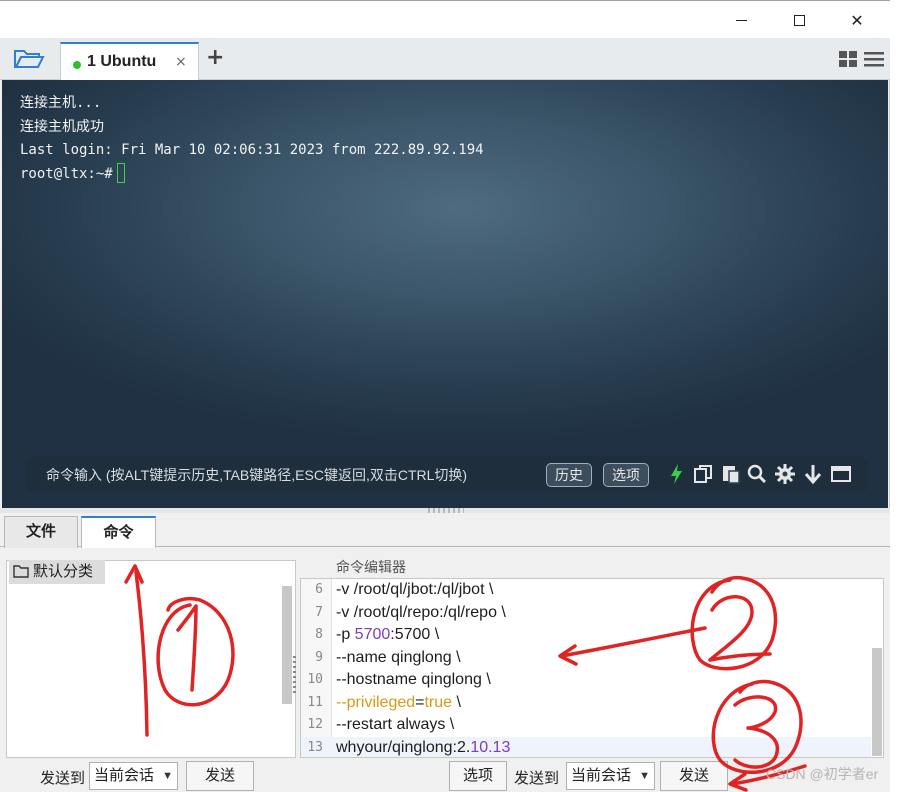 This screenshot has width=910, height=792. What do you see at coordinates (415, 589) in the screenshot?
I see `line-code: -v /root/ql/jbot:/ql/jbot \` at bounding box center [415, 589].